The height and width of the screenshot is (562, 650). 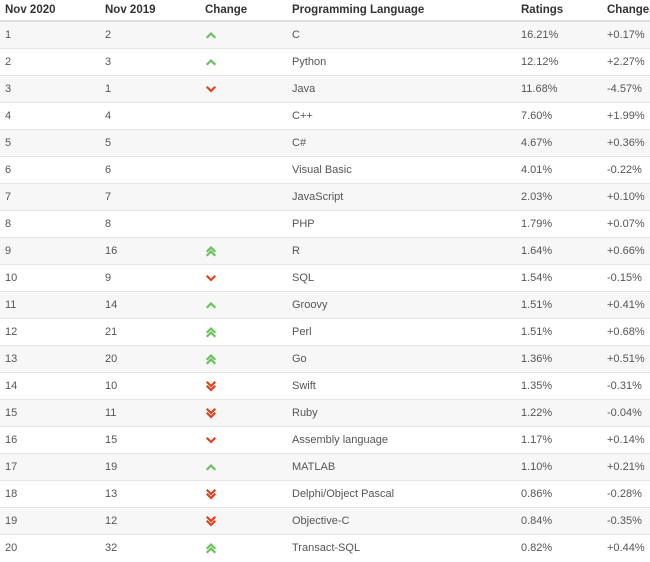 What do you see at coordinates (50, 170) in the screenshot?
I see `rank-nov-2020: 6` at bounding box center [50, 170].